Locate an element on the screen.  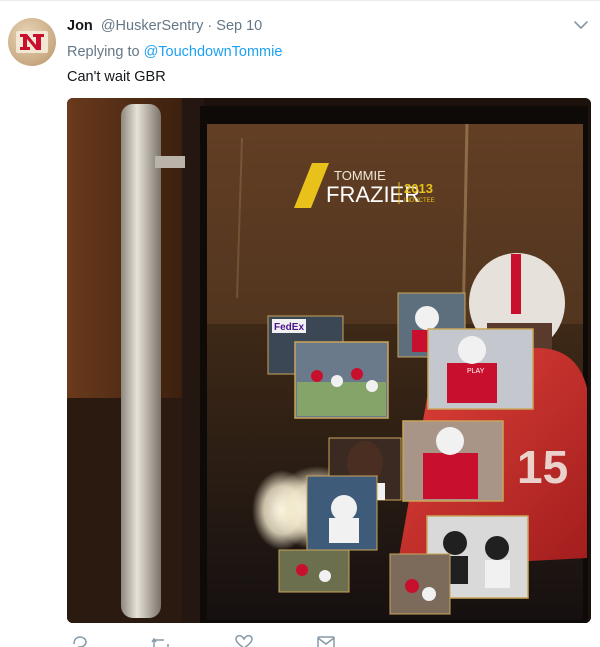
plaque-first-name: TOMMIE is located at coordinates (360, 175).